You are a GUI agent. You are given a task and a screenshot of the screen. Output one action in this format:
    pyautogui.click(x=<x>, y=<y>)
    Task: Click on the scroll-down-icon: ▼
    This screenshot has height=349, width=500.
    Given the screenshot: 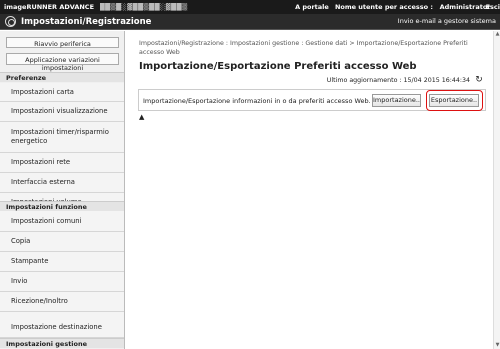 What is the action you would take?
    pyautogui.click(x=497, y=345)
    